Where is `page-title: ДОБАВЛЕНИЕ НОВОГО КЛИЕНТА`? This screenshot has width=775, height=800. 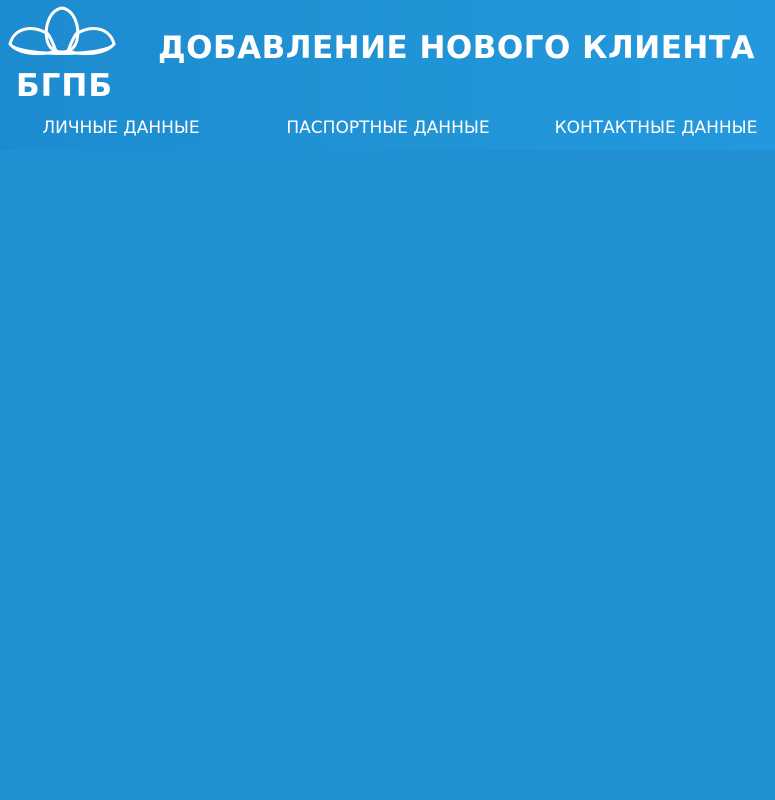 page-title: ДОБАВЛЕНИЕ НОВОГО КЛИЕНТА is located at coordinates (456, 48).